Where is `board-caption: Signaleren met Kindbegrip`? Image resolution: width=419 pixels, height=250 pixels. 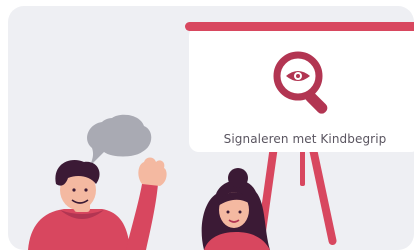
board-caption: Signaleren met Kindbegrip is located at coordinates (305, 139).